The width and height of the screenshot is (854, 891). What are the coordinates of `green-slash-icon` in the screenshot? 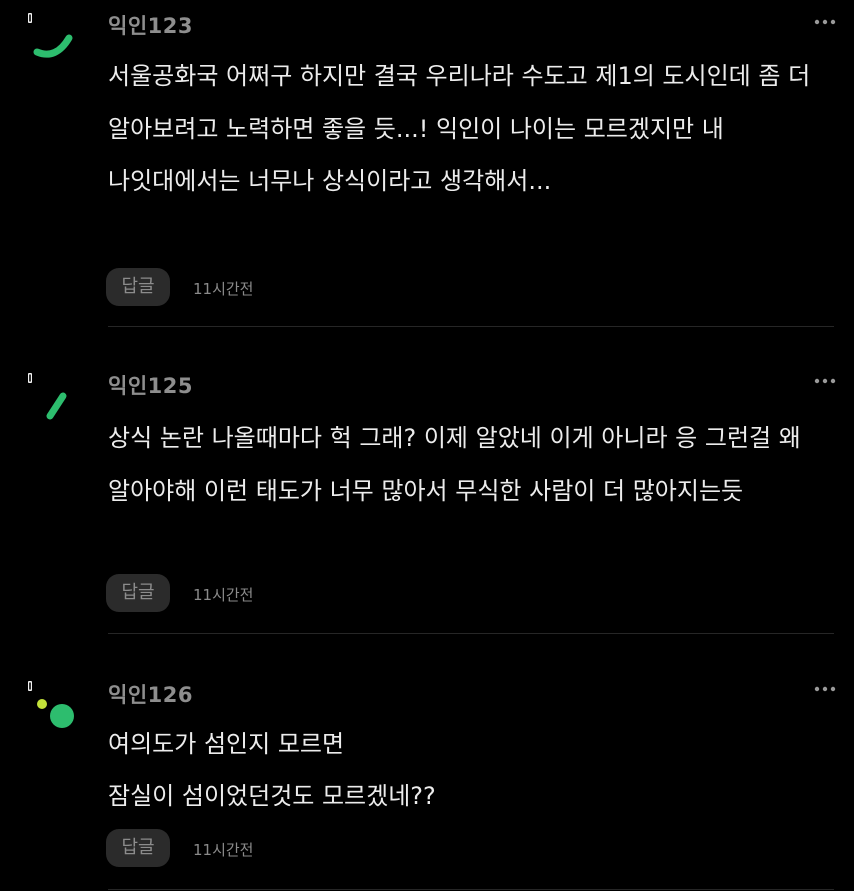 It's located at (47, 396).